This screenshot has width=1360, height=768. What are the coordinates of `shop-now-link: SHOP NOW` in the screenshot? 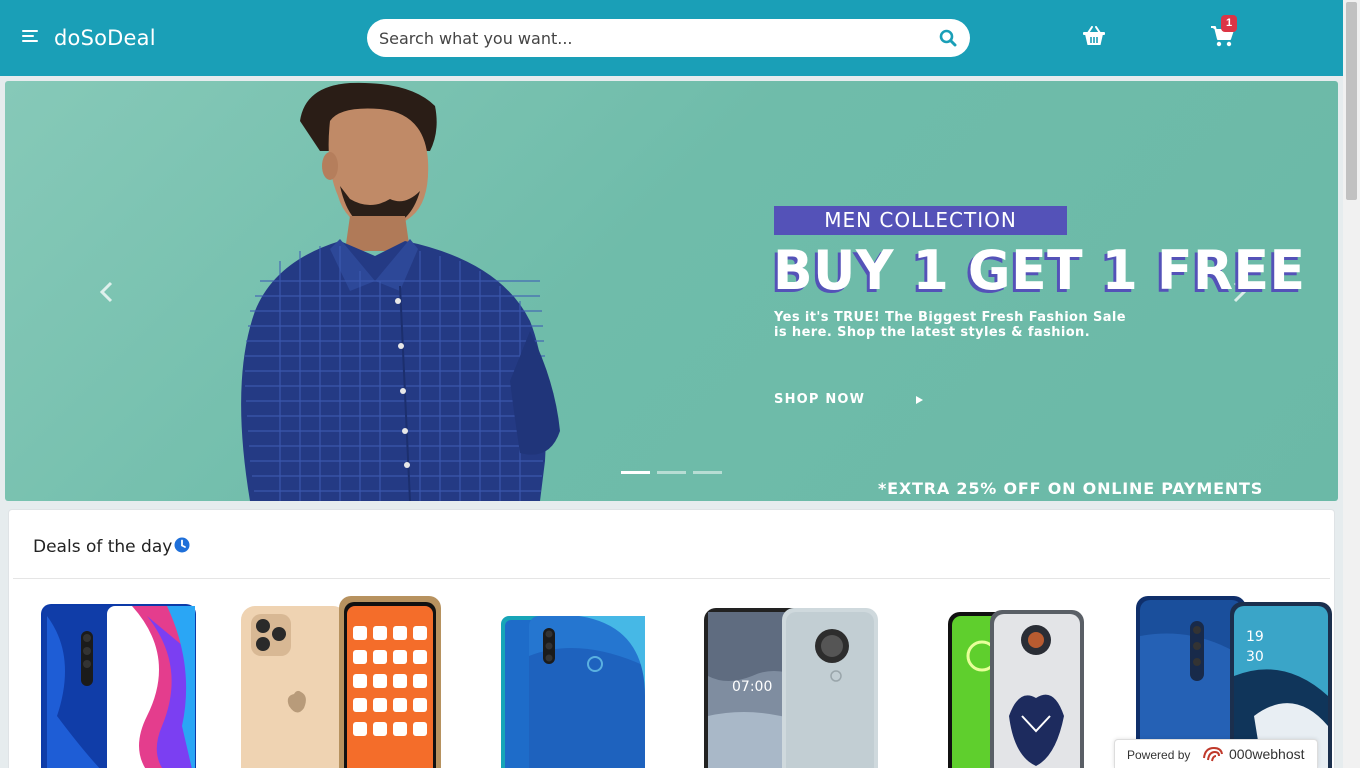 It's located at (819, 399).